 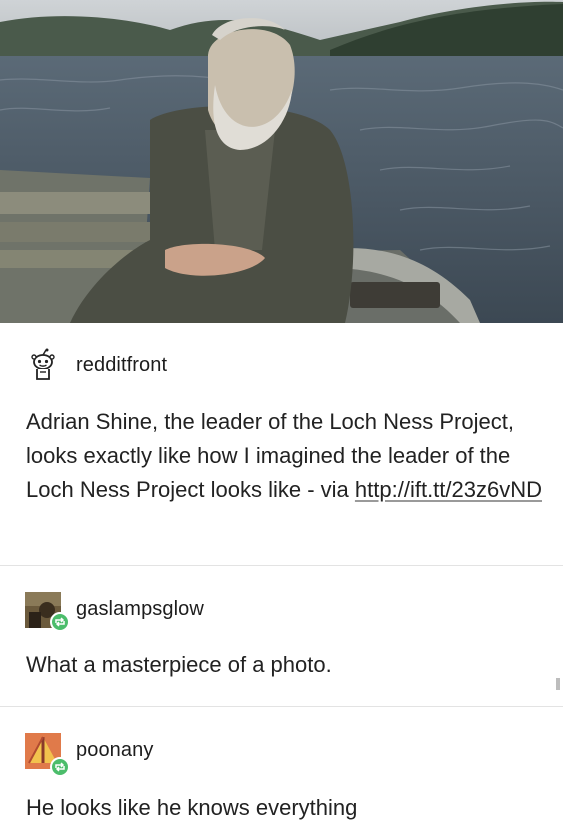 I want to click on post-text: He looks like he knows everything, so click(x=192, y=807).